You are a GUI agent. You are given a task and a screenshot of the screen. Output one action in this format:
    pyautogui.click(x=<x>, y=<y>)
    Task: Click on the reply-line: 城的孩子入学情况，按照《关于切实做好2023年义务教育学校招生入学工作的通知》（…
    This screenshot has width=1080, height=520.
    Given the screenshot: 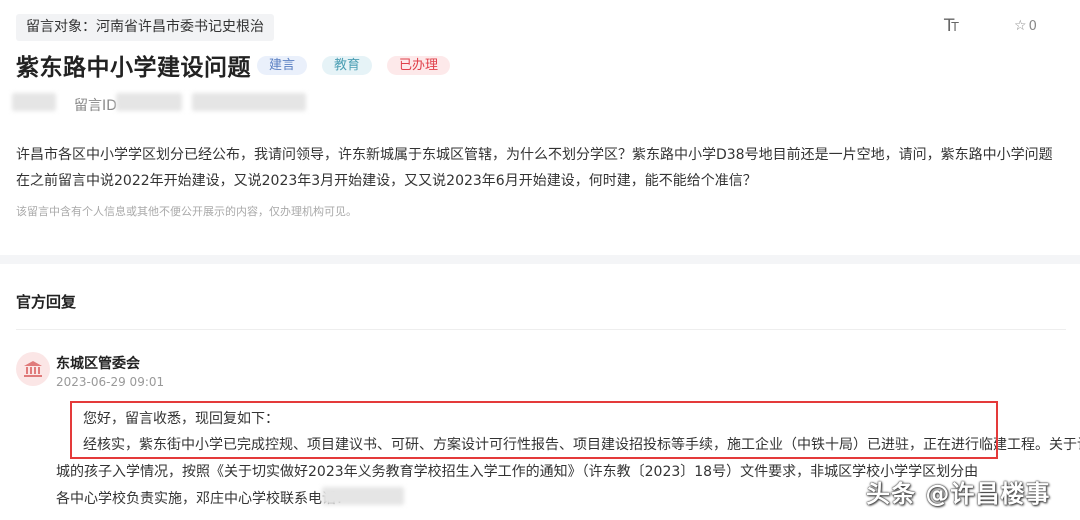 What is the action you would take?
    pyautogui.click(x=517, y=472)
    